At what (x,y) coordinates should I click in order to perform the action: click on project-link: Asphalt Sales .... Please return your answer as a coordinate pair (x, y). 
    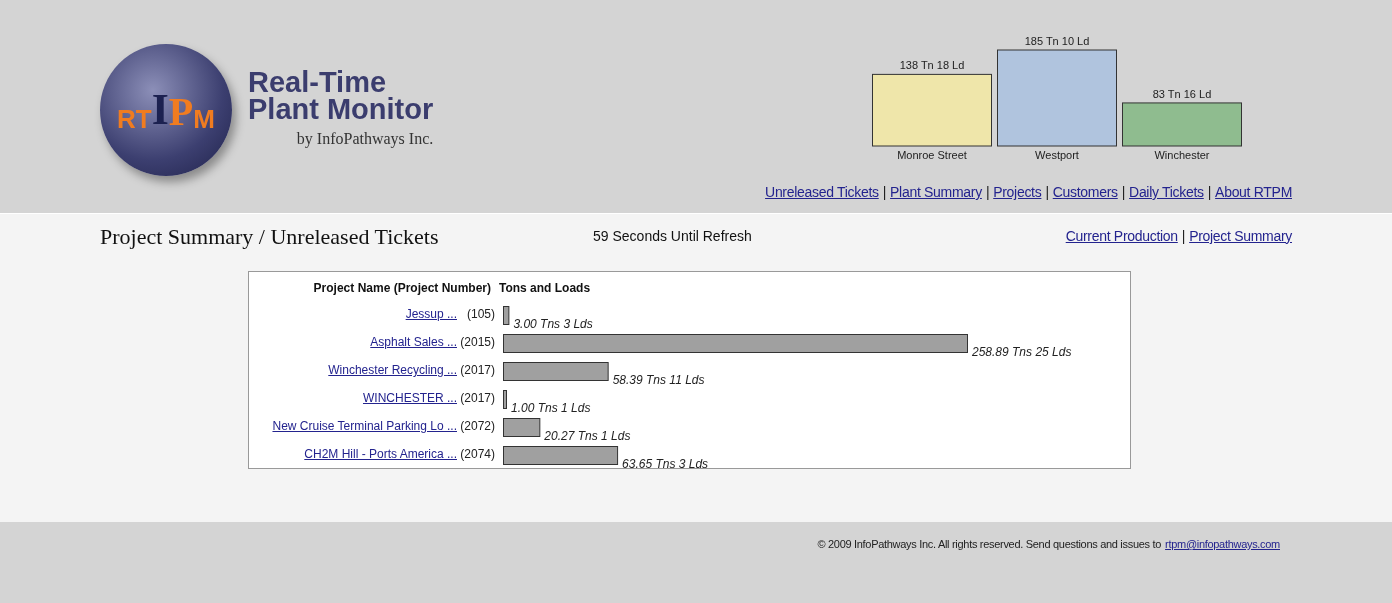
    Looking at the image, I should click on (413, 342).